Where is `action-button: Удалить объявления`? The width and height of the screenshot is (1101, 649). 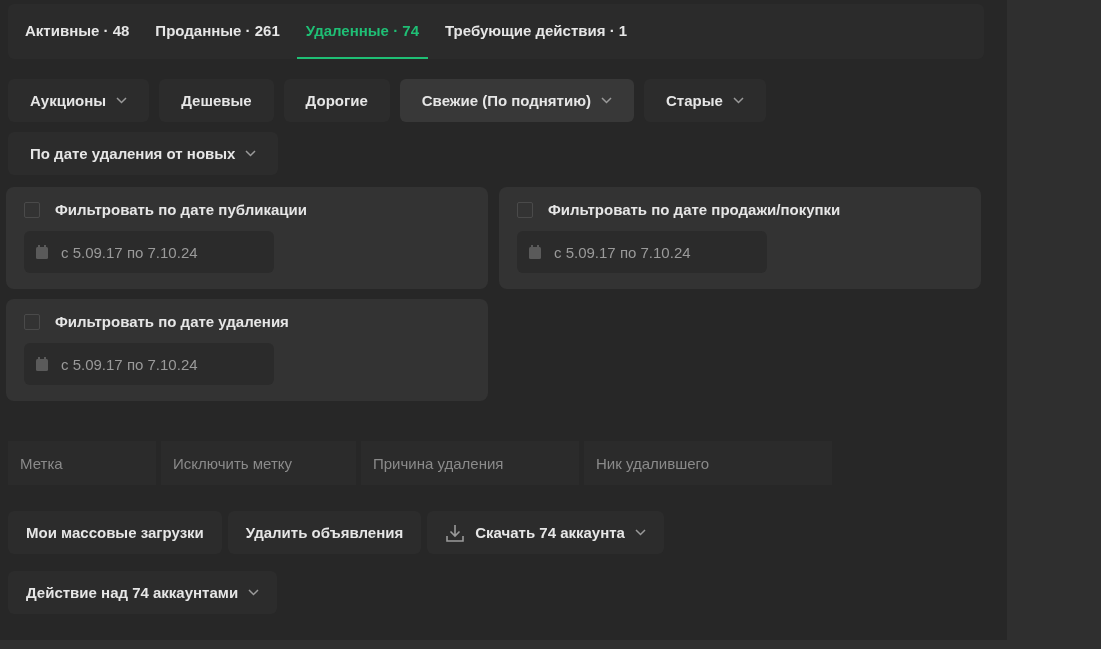 action-button: Удалить объявления is located at coordinates (324, 532).